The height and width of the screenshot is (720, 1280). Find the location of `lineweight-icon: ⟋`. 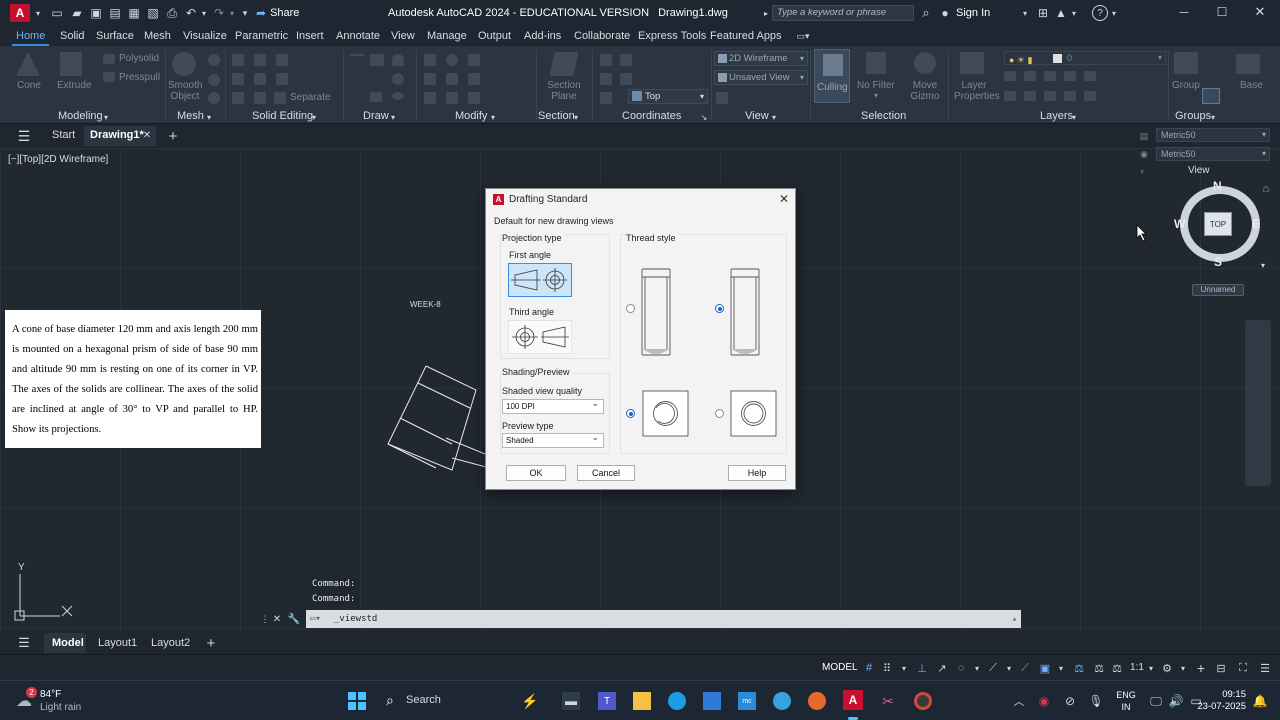

lineweight-icon: ⟋ is located at coordinates (1025, 668).